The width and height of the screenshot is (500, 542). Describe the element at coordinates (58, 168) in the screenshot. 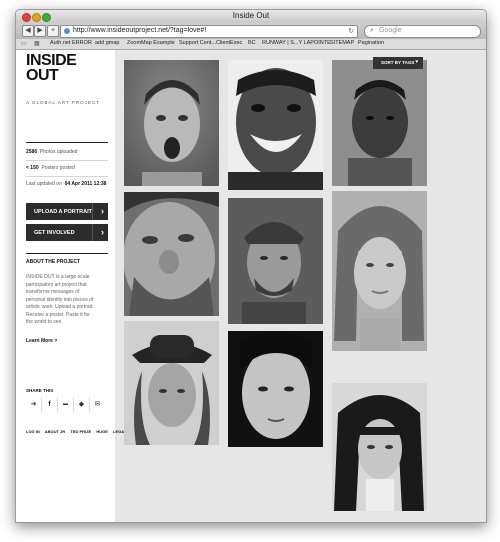

I see `posters-label: Posters posted` at that location.